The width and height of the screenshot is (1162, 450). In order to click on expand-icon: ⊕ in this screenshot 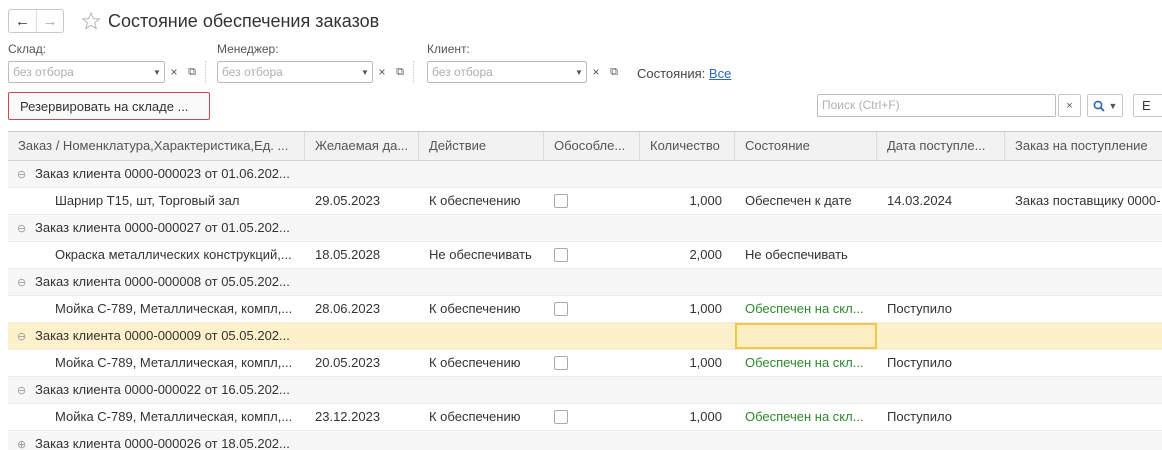, I will do `click(23, 441)`.